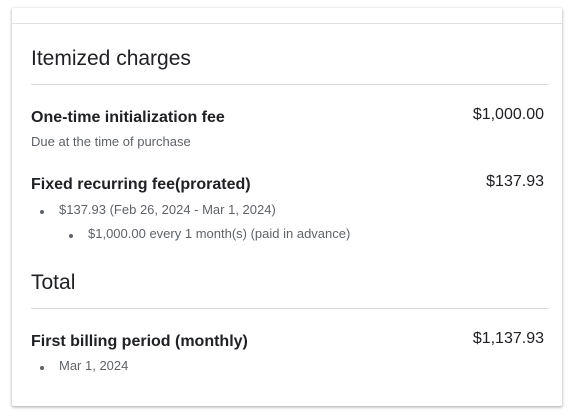 The height and width of the screenshot is (417, 576). Describe the element at coordinates (139, 341) in the screenshot. I see `first-billing-period-title: First billing period (monthly)` at that location.